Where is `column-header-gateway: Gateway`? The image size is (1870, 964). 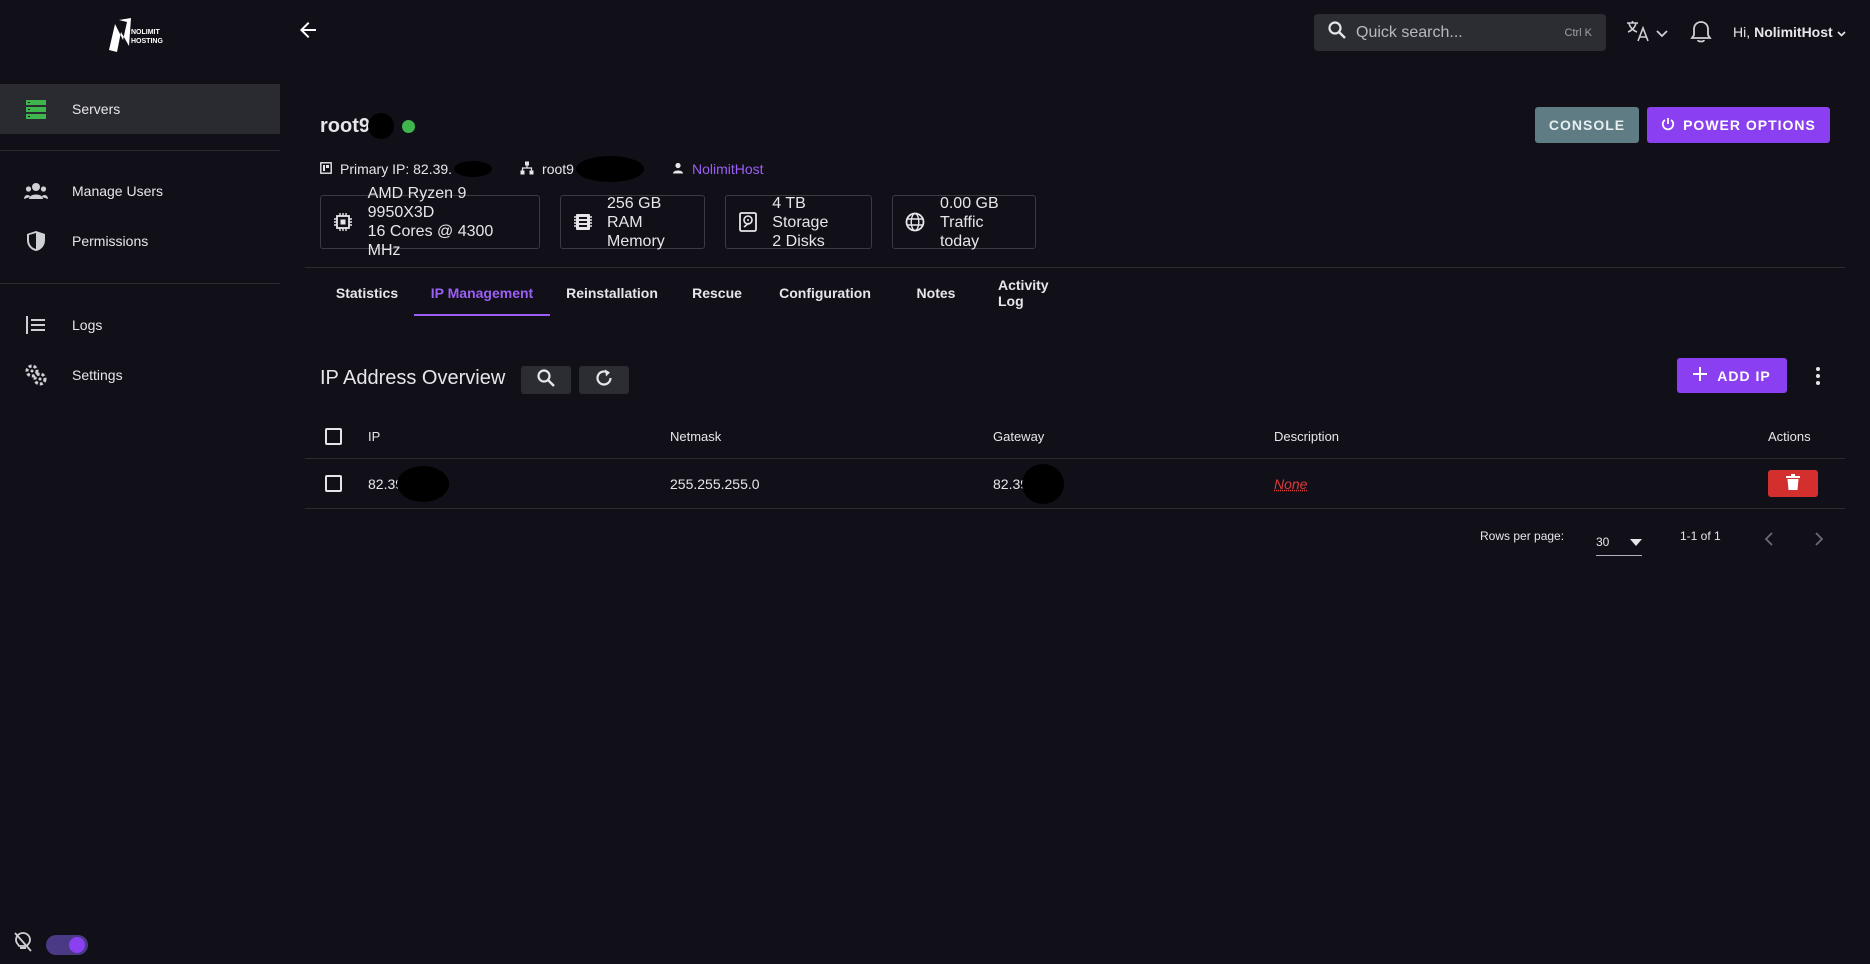
column-header-gateway: Gateway is located at coordinates (1019, 436).